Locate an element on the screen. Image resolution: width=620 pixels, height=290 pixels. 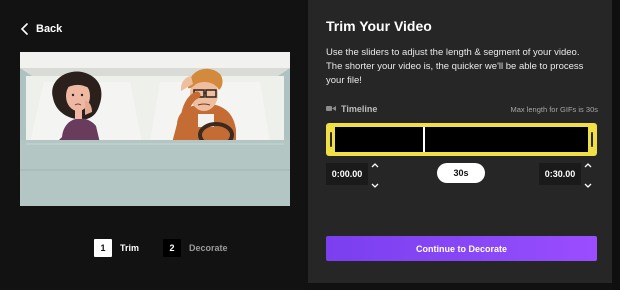
end-time-field: 0:30.00 is located at coordinates (568, 175).